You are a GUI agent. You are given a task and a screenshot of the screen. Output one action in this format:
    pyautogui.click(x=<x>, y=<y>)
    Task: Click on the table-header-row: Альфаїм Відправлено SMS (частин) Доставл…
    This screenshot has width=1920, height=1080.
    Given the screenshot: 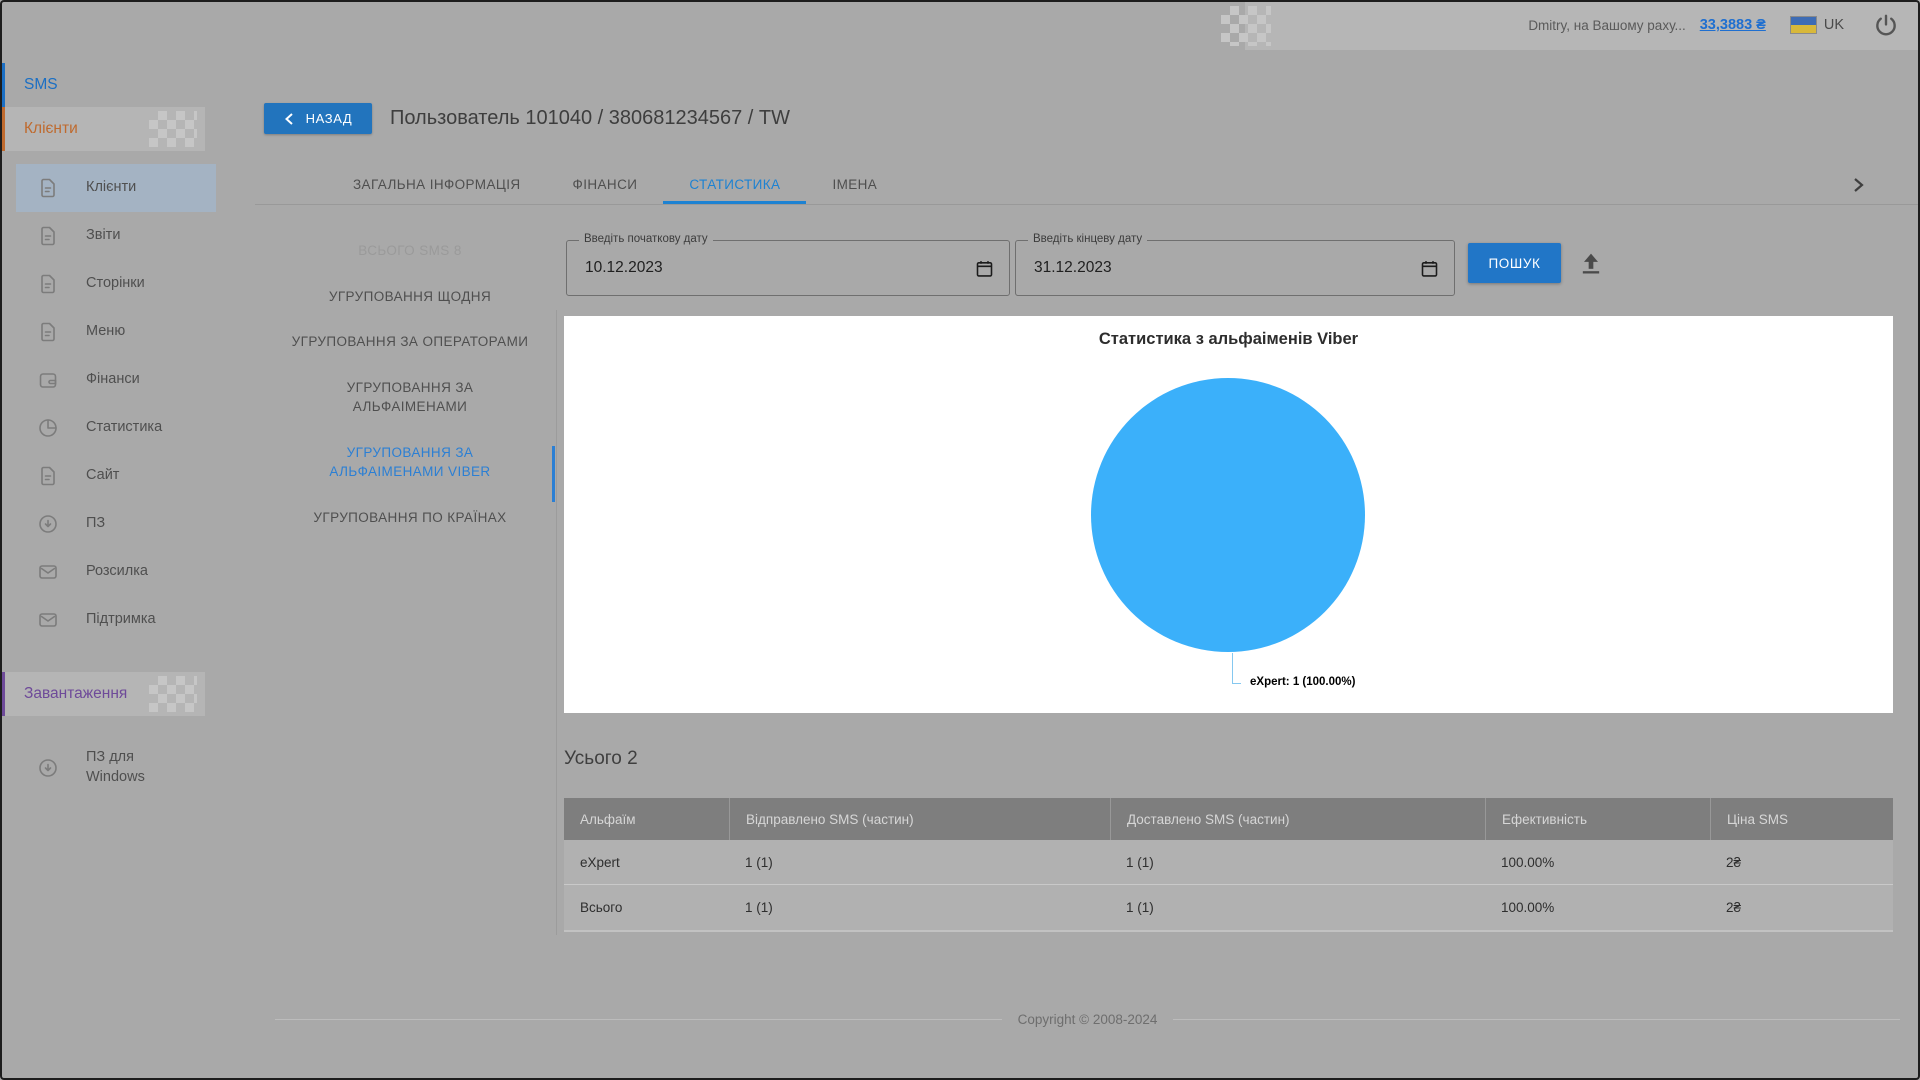 What is the action you would take?
    pyautogui.click(x=1228, y=819)
    